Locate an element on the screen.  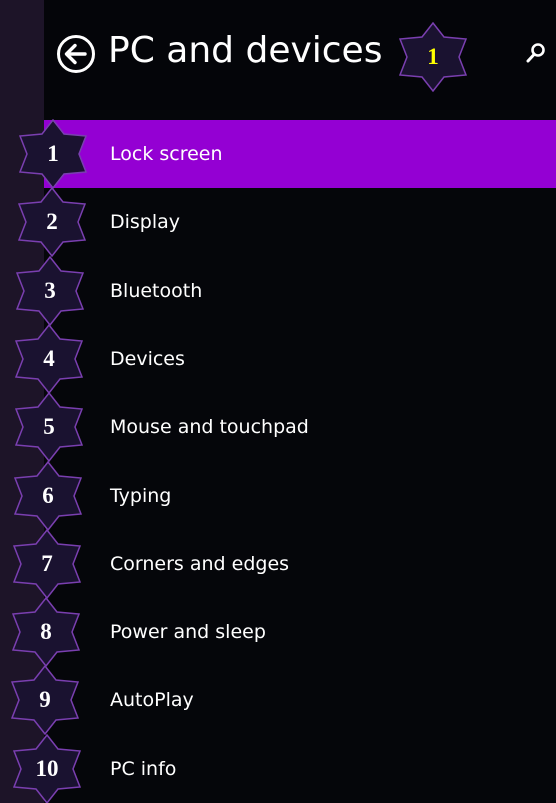
badge-number: 9 is located at coordinates (45, 699).